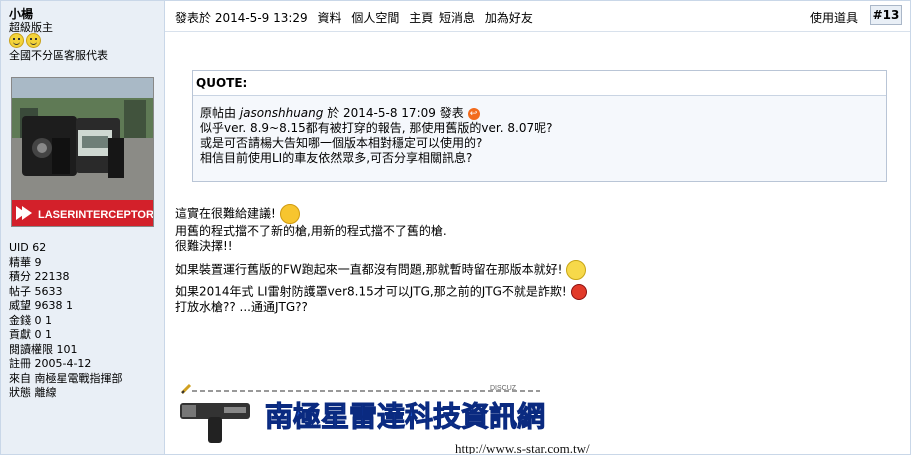 The width and height of the screenshot is (911, 457). I want to click on post-info: 發表於 2014-5-9 13:29 資料 個人空間 主頁 短消息 加為好友, so click(357, 17).